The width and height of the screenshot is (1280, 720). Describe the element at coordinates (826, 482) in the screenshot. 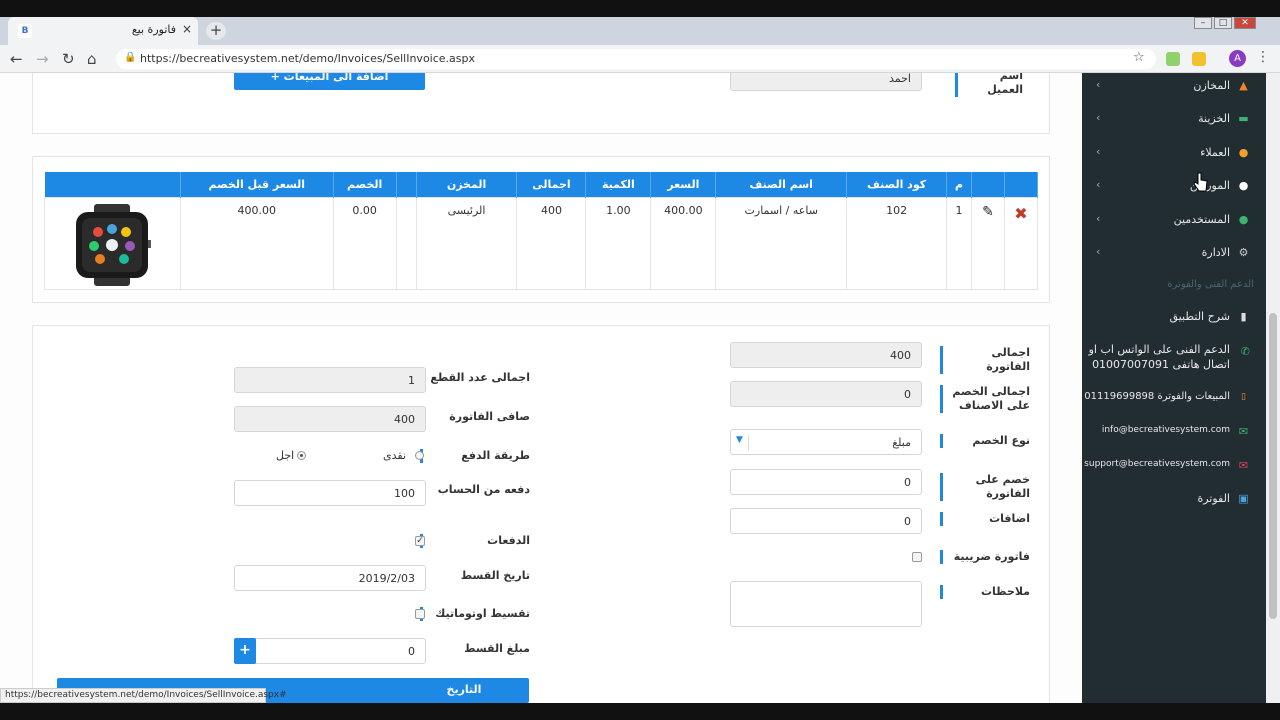

I see `invoice-discount-field: 0` at that location.